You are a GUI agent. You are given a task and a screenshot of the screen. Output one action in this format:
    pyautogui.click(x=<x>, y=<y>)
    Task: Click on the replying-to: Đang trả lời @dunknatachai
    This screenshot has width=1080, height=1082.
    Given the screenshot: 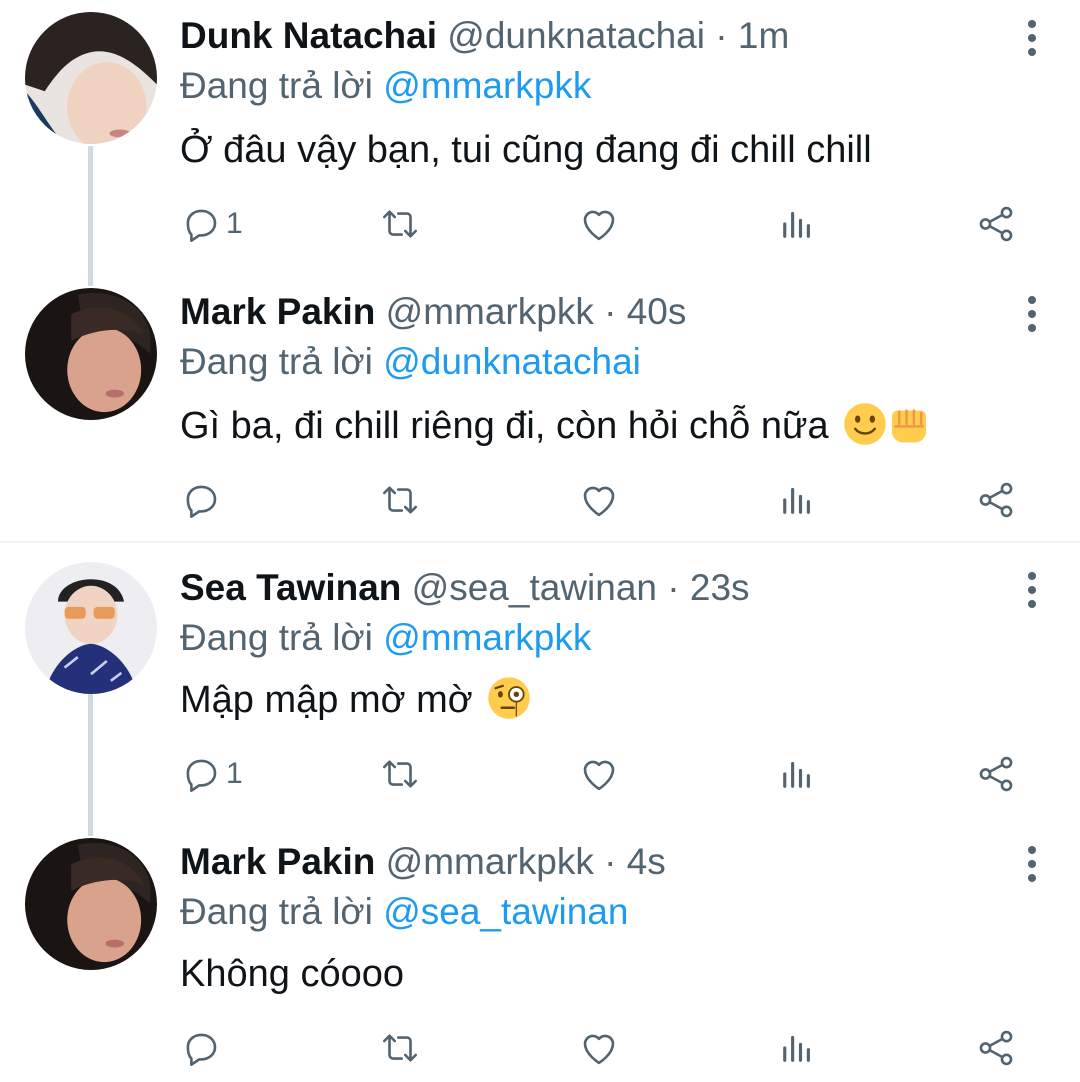 What is the action you would take?
    pyautogui.click(x=410, y=362)
    